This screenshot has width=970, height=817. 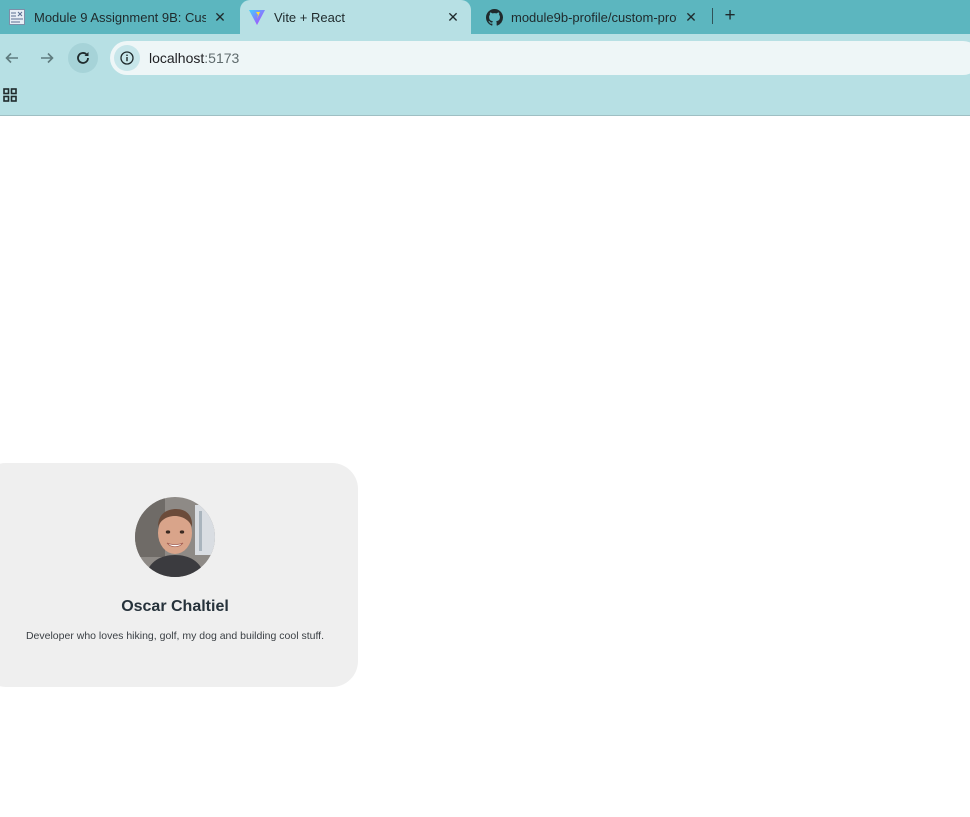 What do you see at coordinates (127, 58) in the screenshot?
I see `site-info-icon` at bounding box center [127, 58].